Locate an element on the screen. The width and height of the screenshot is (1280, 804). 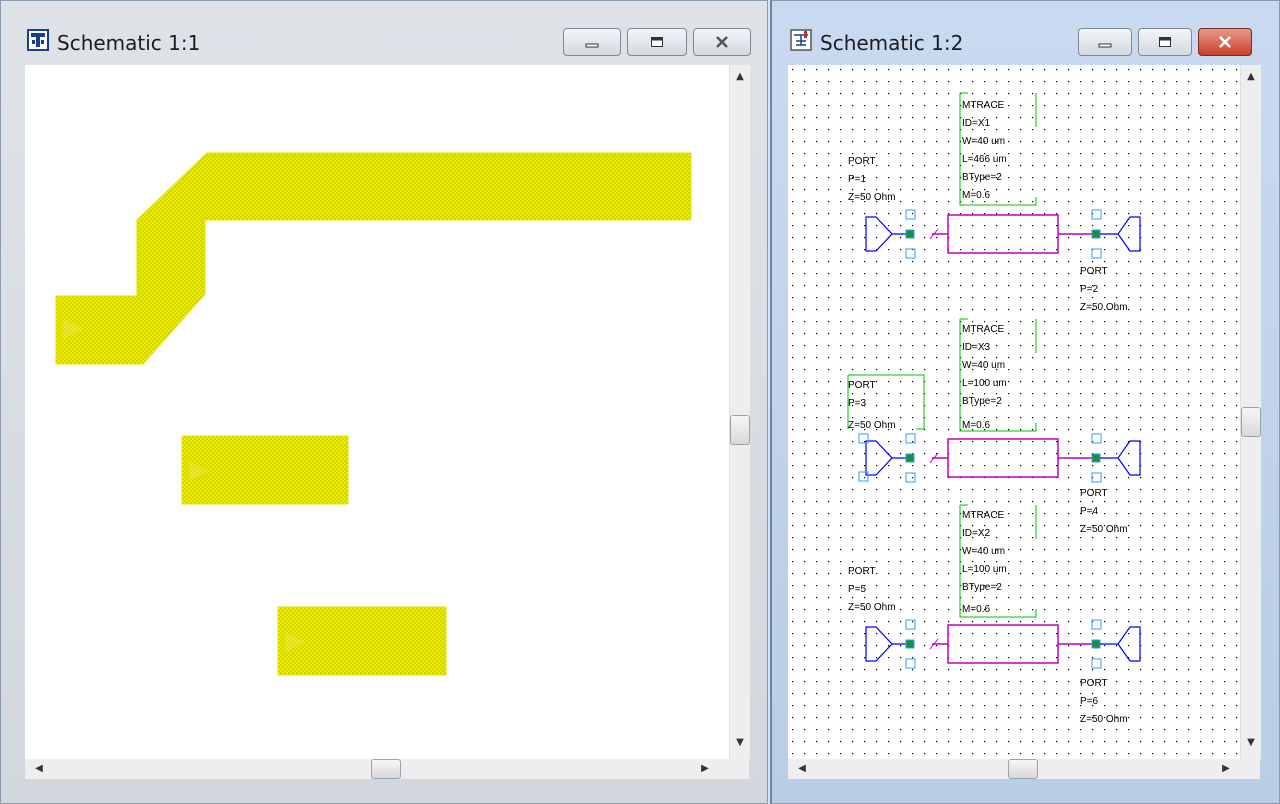
title-bar: Schematic 1:1 is located at coordinates (384, 33).